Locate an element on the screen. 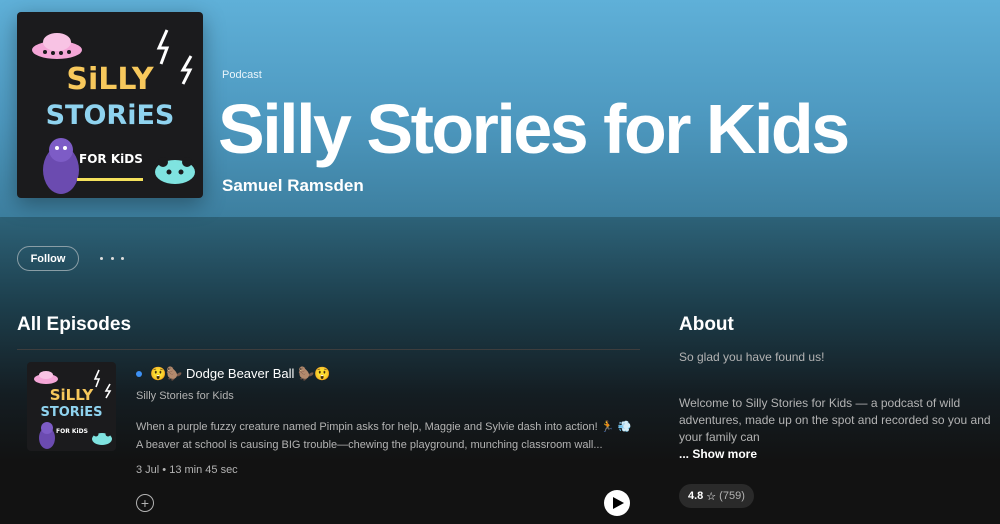 This screenshot has height=524, width=1000. episode-title-row: 😲🦫 Dodge Beaver Ball 🦫😲 is located at coordinates (233, 374).